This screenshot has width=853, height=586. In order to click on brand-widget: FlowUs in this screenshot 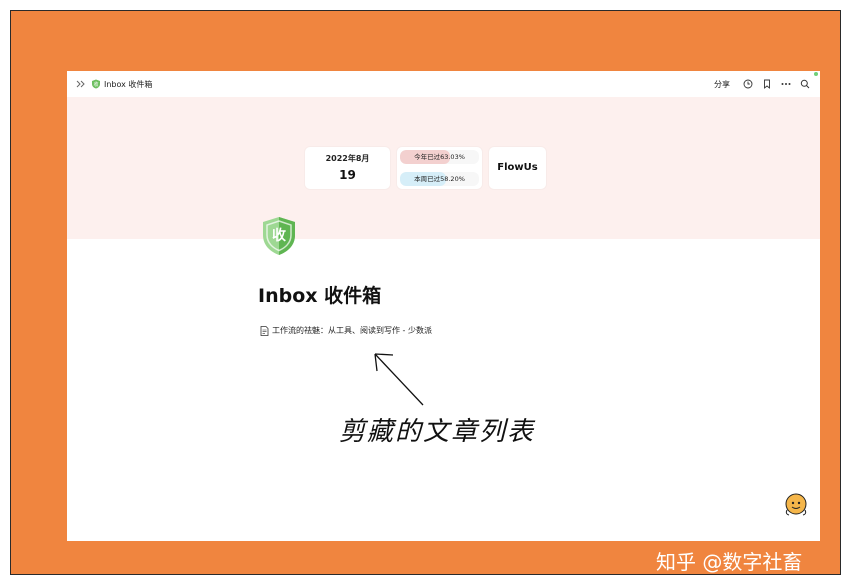, I will do `click(517, 168)`.